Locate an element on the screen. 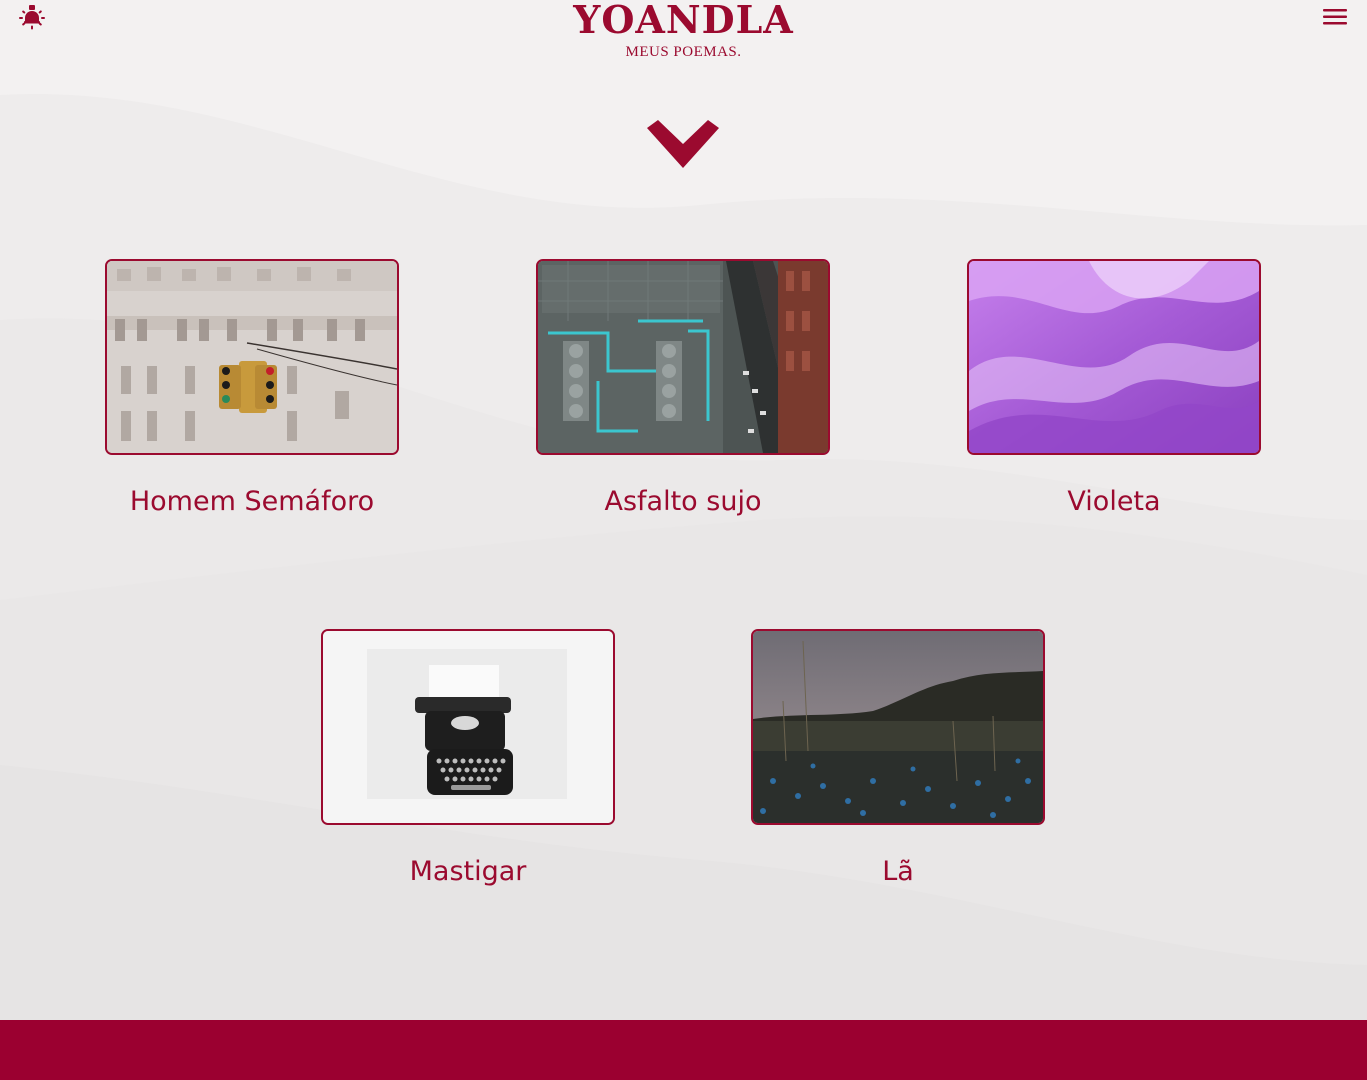 The height and width of the screenshot is (1080, 1367). footer is located at coordinates (683, 1050).